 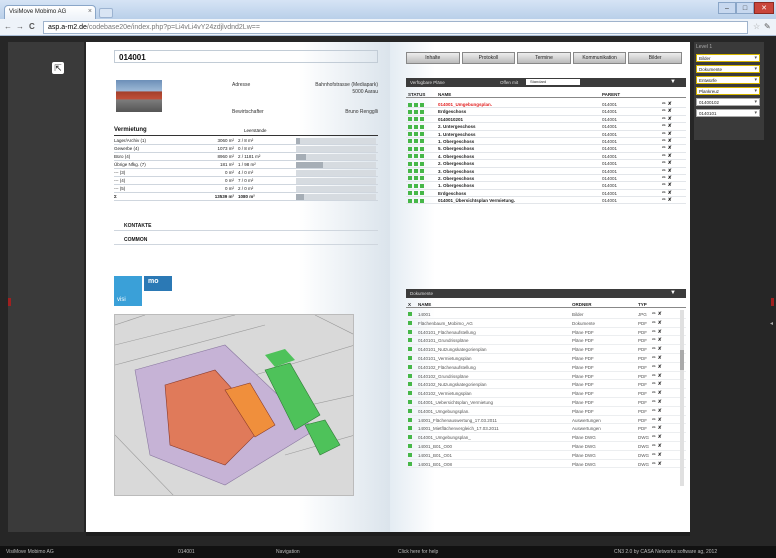 I want to click on col-name: NAME, so click(x=444, y=94).